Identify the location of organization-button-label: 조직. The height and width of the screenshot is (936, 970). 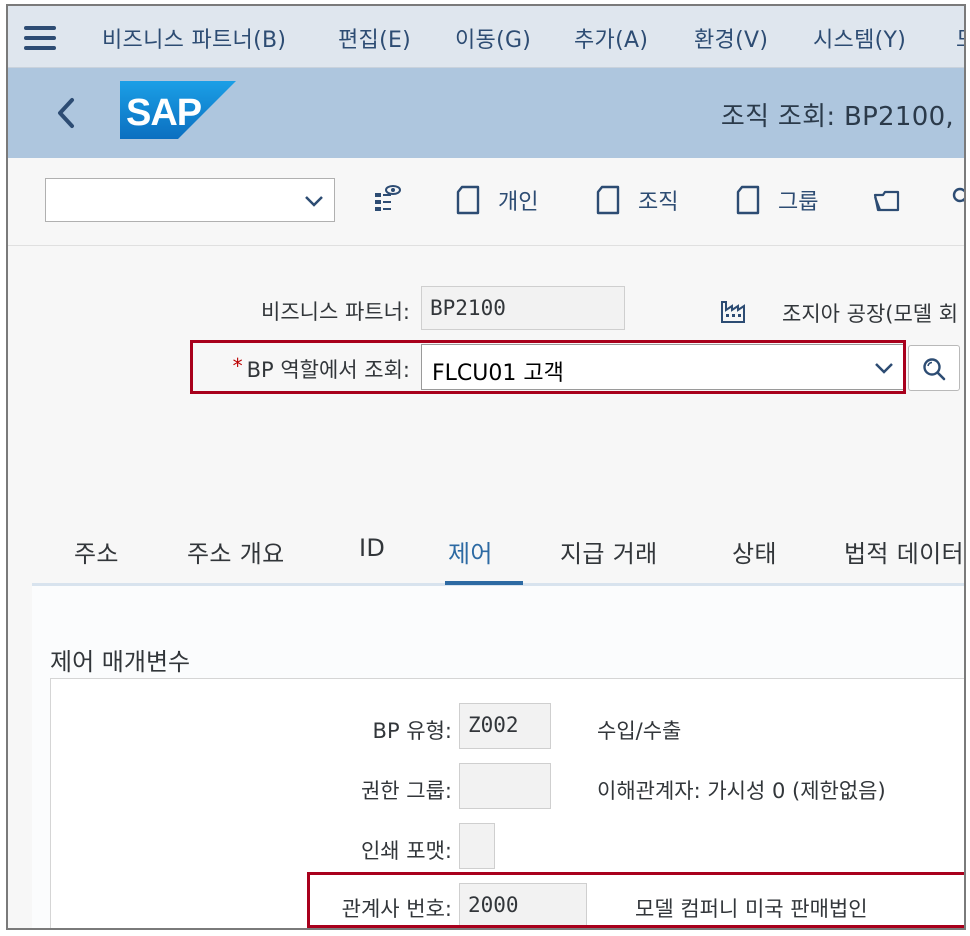
(658, 202).